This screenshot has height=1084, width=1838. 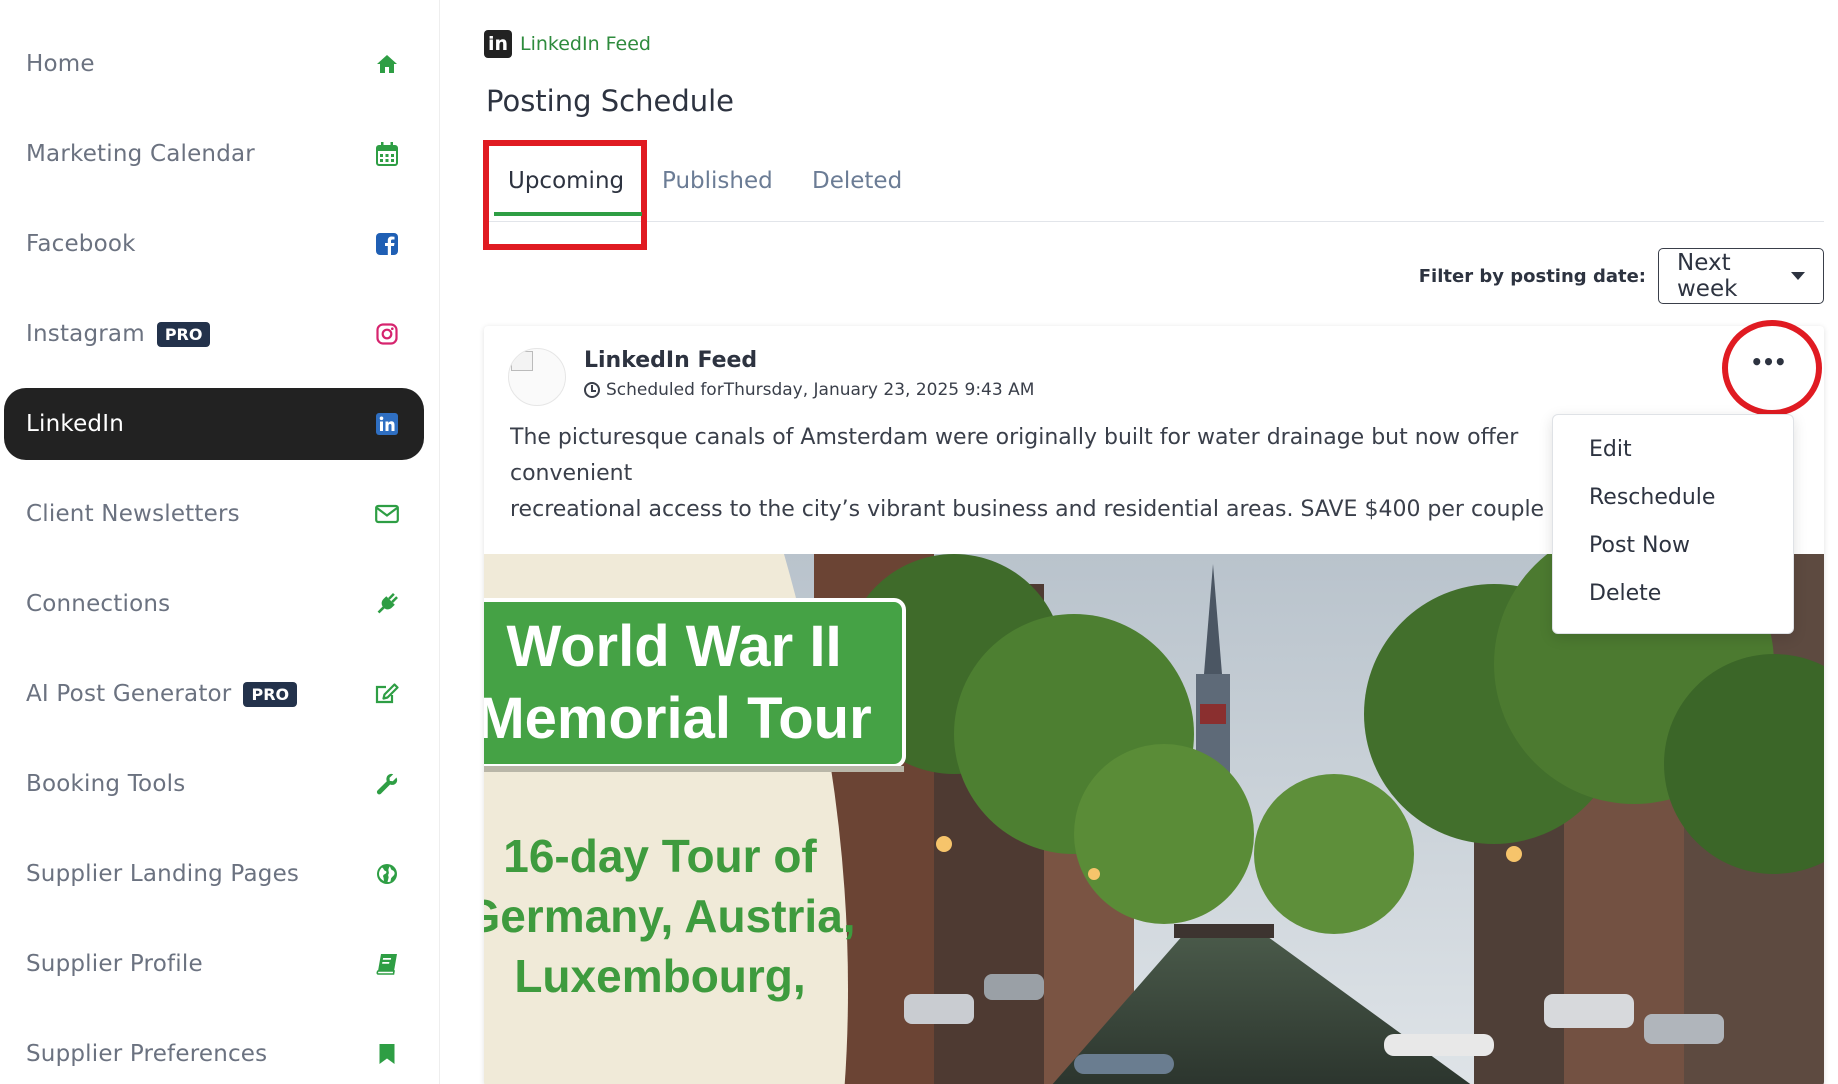 What do you see at coordinates (60, 64) in the screenshot?
I see `sidebar-item-label: Home` at bounding box center [60, 64].